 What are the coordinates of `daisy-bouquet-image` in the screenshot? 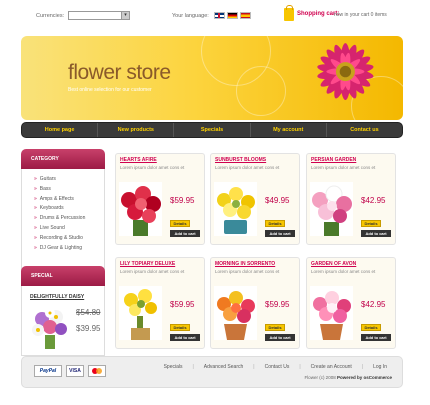 It's located at (50, 327).